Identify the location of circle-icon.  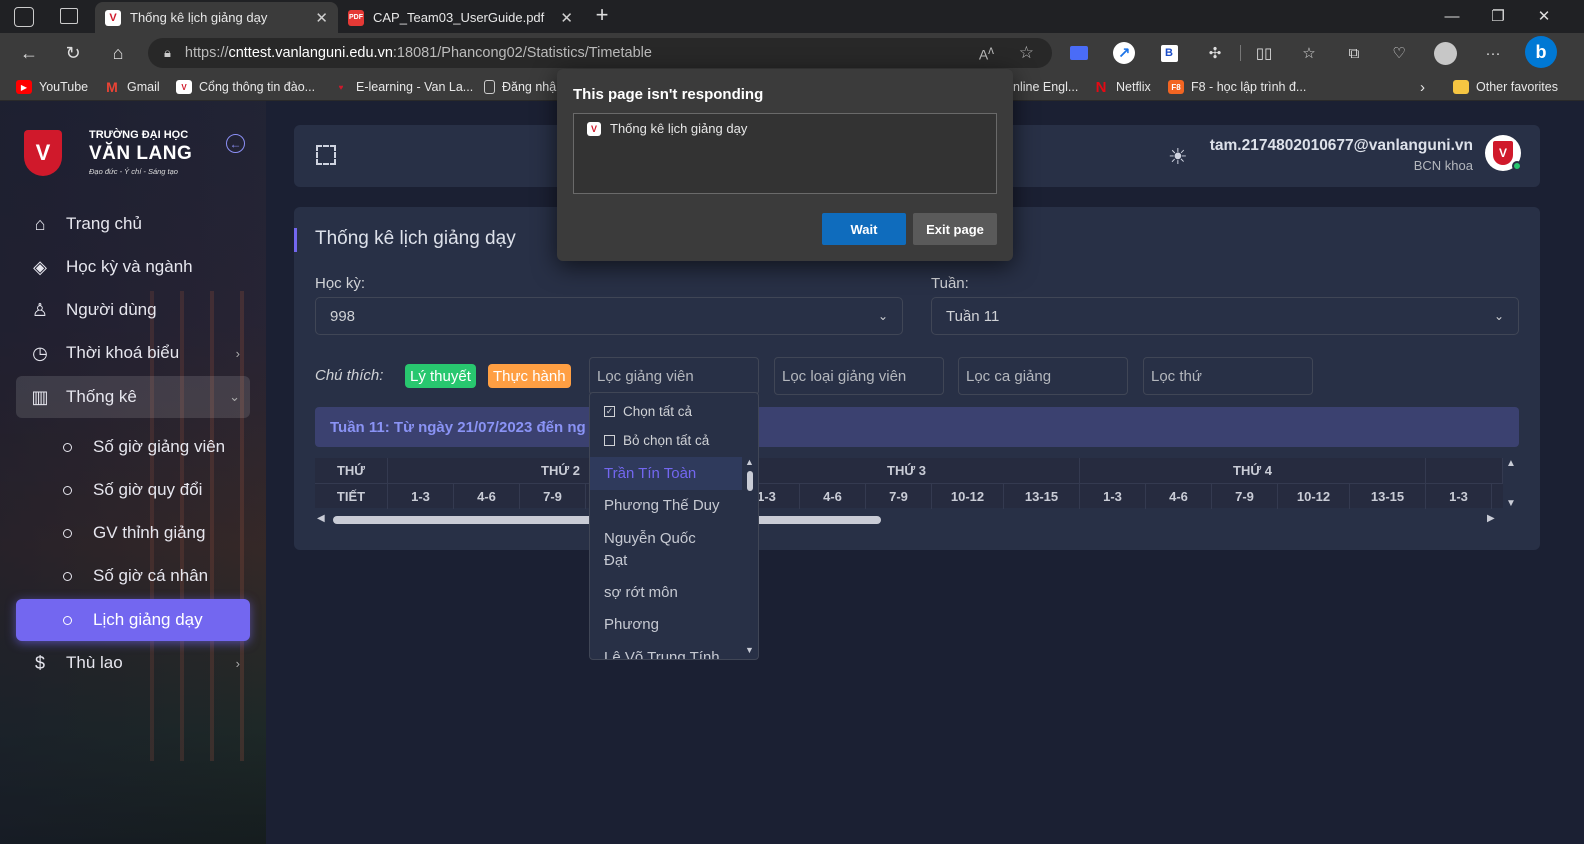
(67, 490).